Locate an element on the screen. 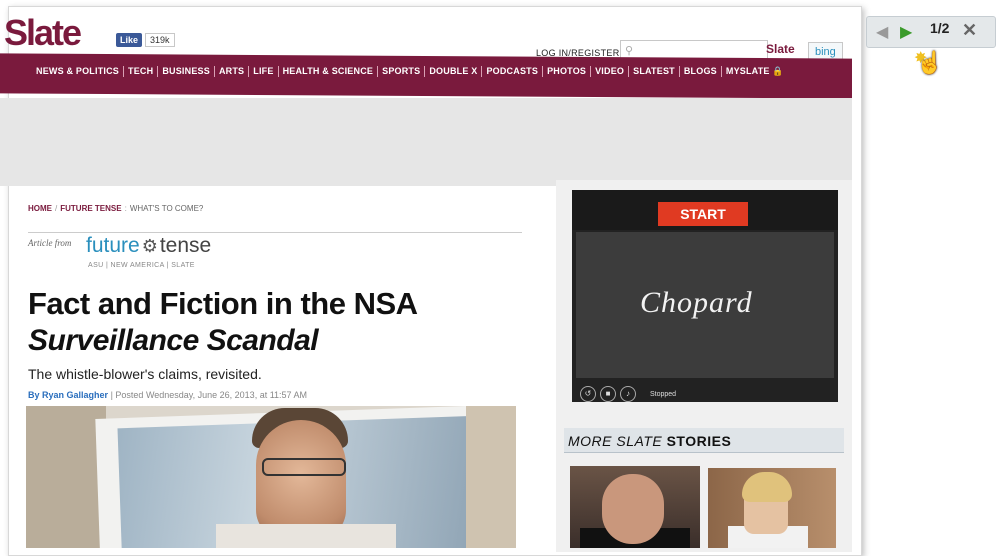 The image size is (1000, 556). future-tense-logo: future ⚙tense is located at coordinates (148, 246).